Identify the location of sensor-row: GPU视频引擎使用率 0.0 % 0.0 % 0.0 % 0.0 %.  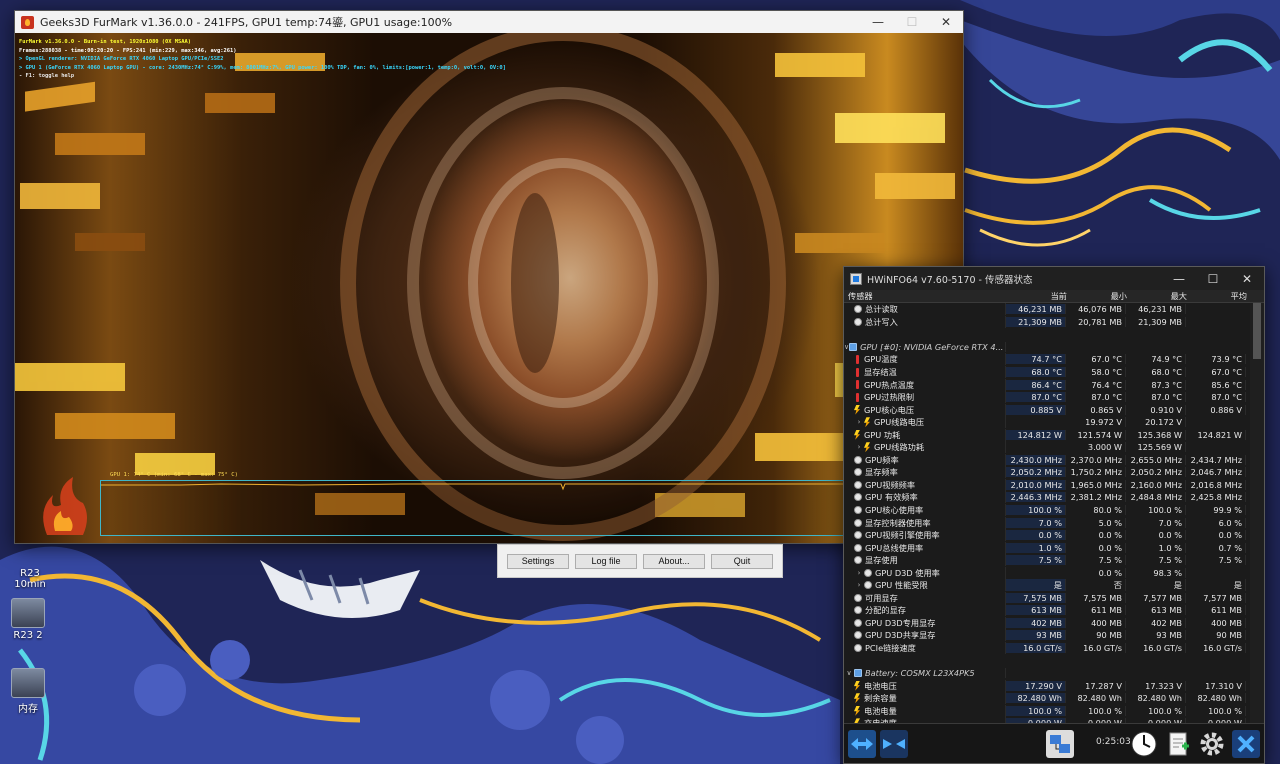
(1047, 535).